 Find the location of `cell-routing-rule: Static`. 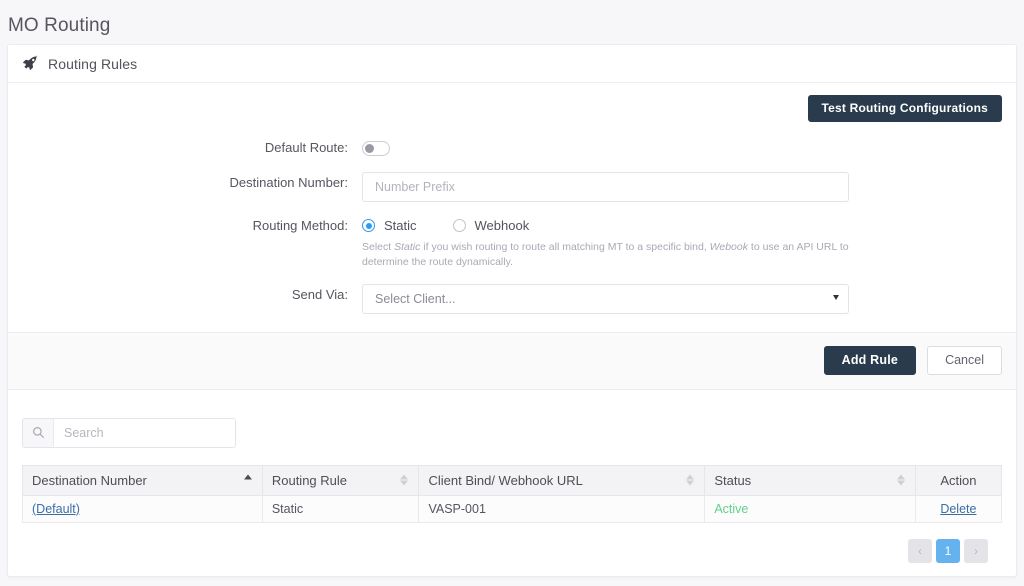

cell-routing-rule: Static is located at coordinates (340, 508).